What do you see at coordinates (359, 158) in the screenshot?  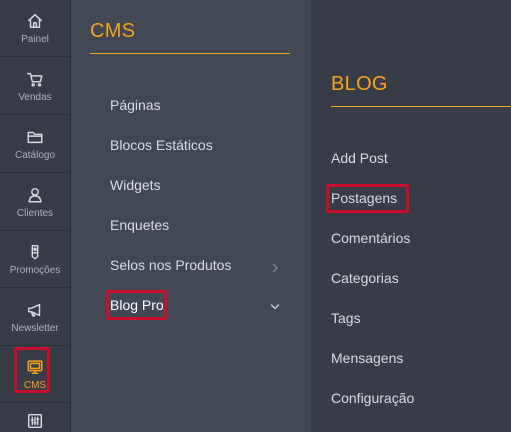 I see `menu-item-add-post: Add Post` at bounding box center [359, 158].